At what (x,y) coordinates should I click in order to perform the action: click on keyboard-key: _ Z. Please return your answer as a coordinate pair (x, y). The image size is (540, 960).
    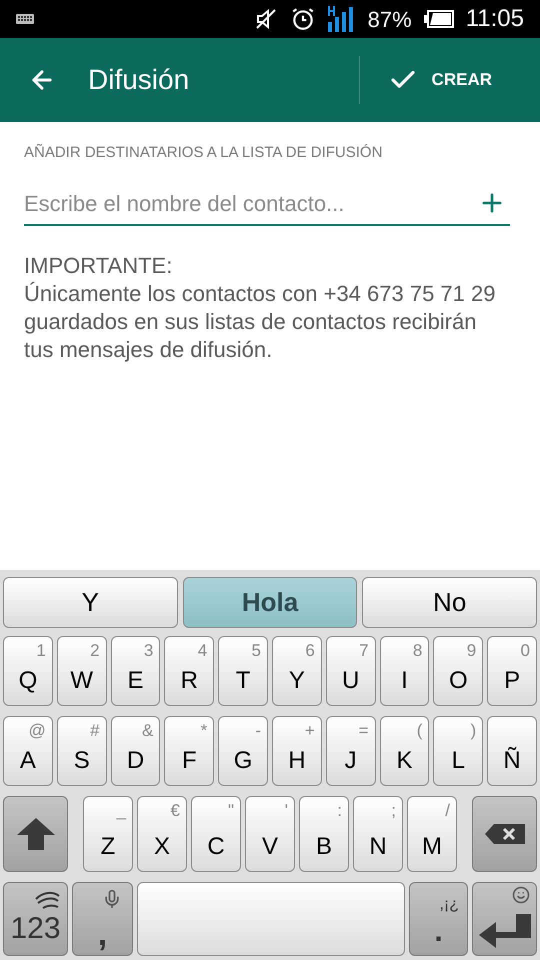
    Looking at the image, I should click on (108, 834).